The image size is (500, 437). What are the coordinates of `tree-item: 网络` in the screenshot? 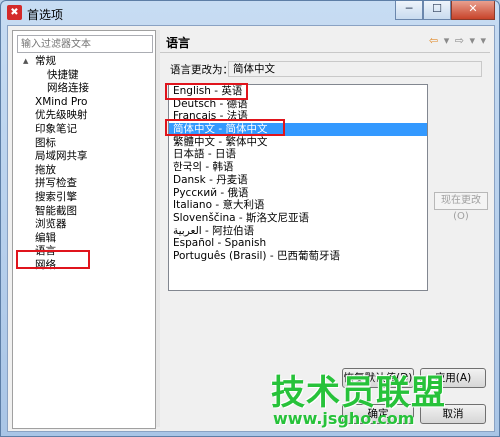 It's located at (84, 266).